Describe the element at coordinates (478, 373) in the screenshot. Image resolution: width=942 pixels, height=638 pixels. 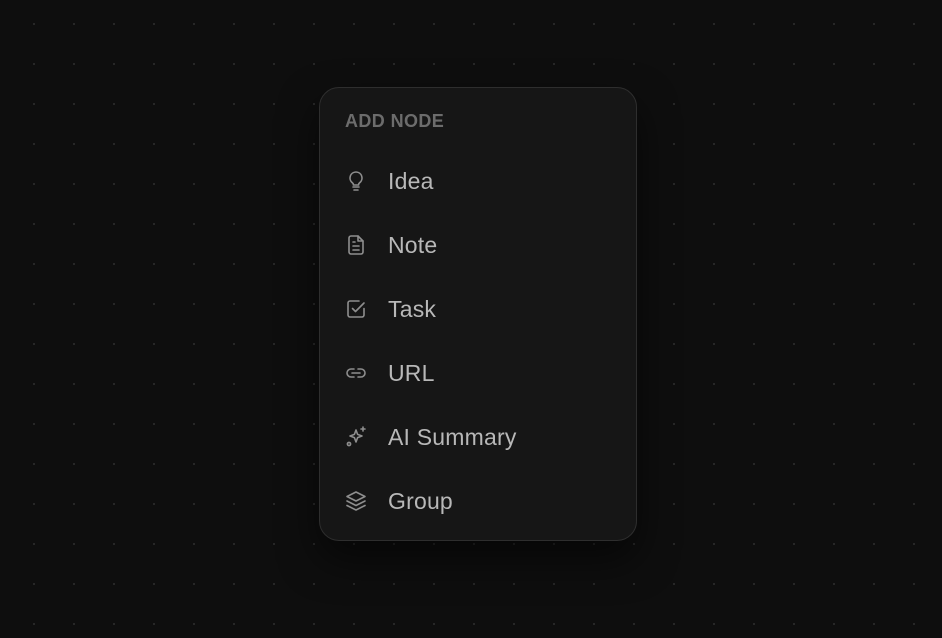
I see `menu-item-url: URL` at that location.